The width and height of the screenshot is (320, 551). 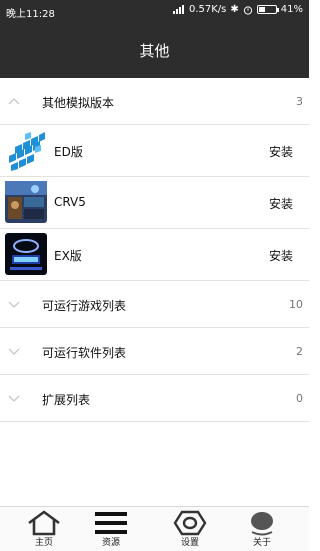 What do you see at coordinates (299, 398) in the screenshot?
I see `section-count: 0` at bounding box center [299, 398].